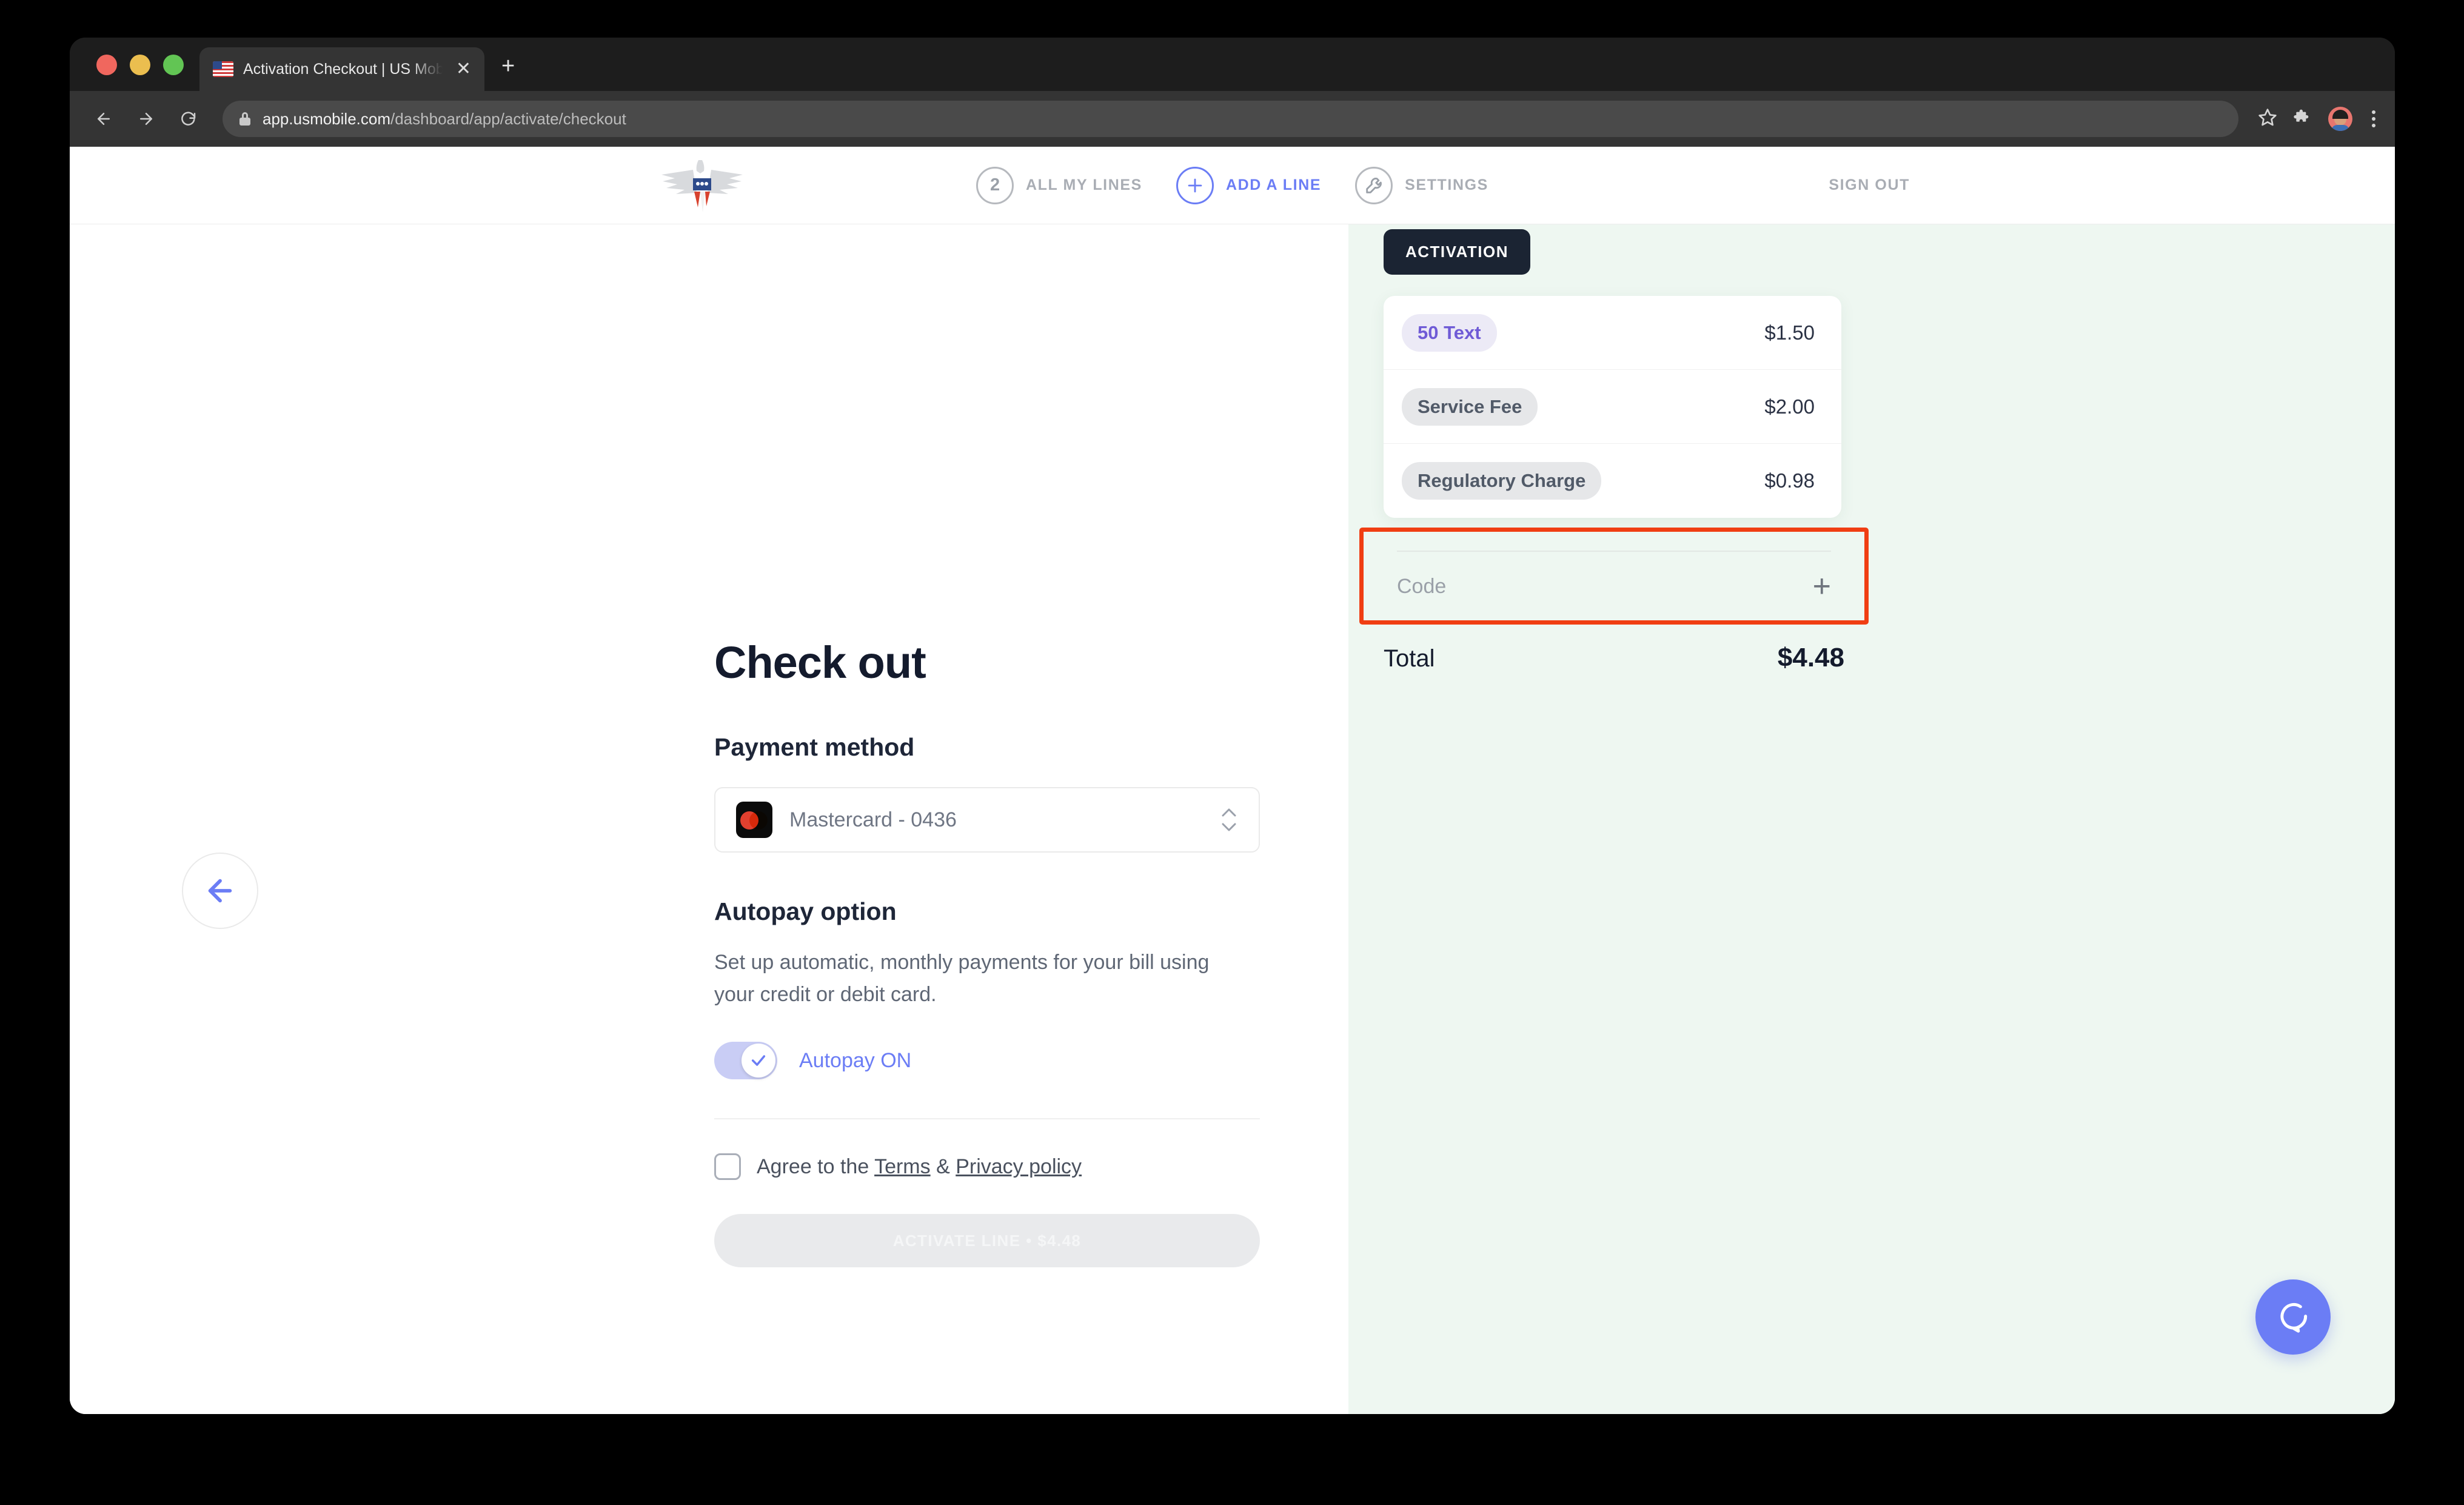  Describe the element at coordinates (1613, 333) in the screenshot. I see `summary-row: 50 Text $1.50` at that location.